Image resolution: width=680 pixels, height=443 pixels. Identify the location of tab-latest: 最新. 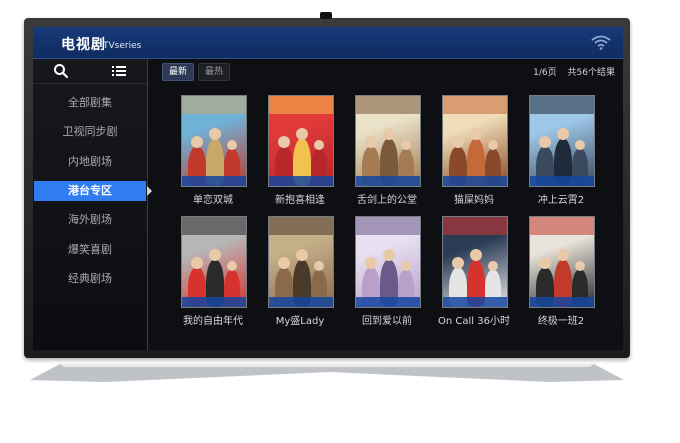
(178, 72).